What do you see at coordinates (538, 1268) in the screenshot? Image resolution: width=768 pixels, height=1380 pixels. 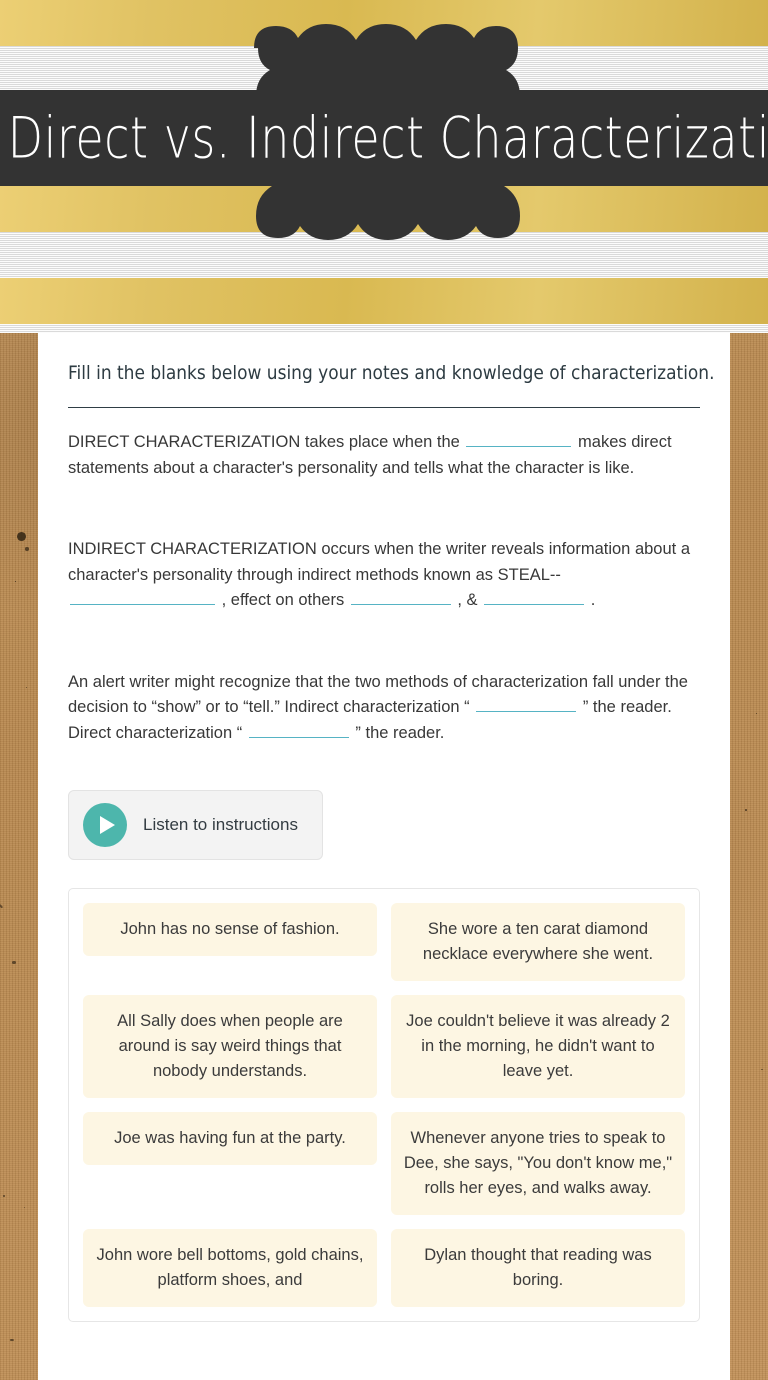 I see `answer-card: Dylan thought that reading was boring.` at bounding box center [538, 1268].